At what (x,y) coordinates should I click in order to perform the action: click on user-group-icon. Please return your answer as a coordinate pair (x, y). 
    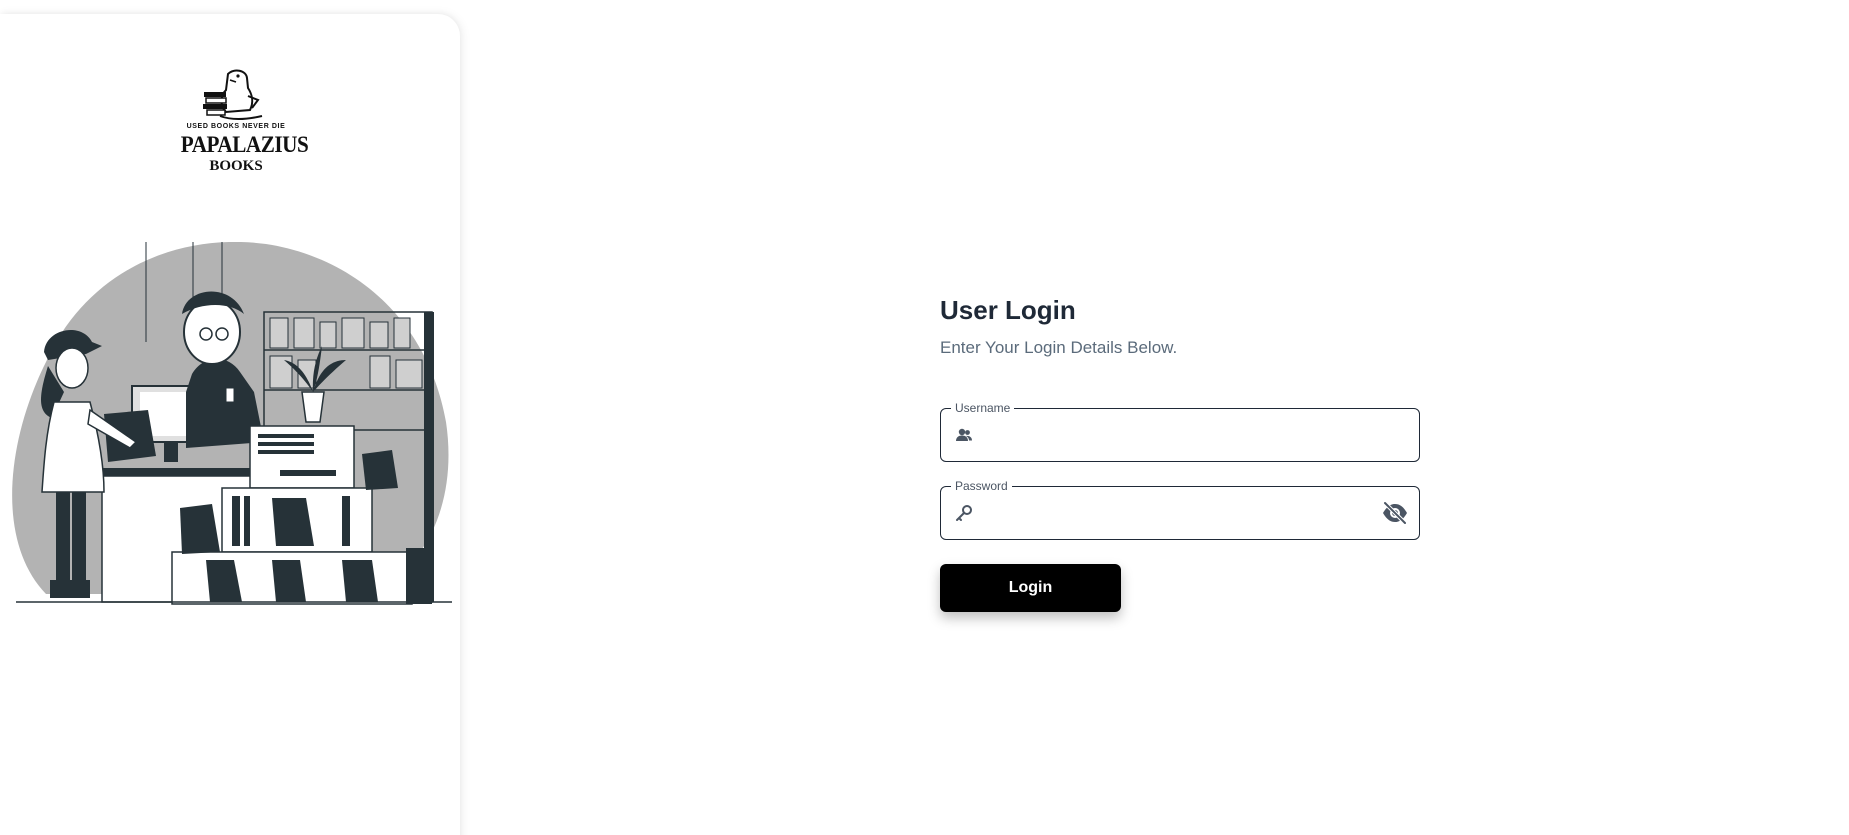
    Looking at the image, I should click on (964, 434).